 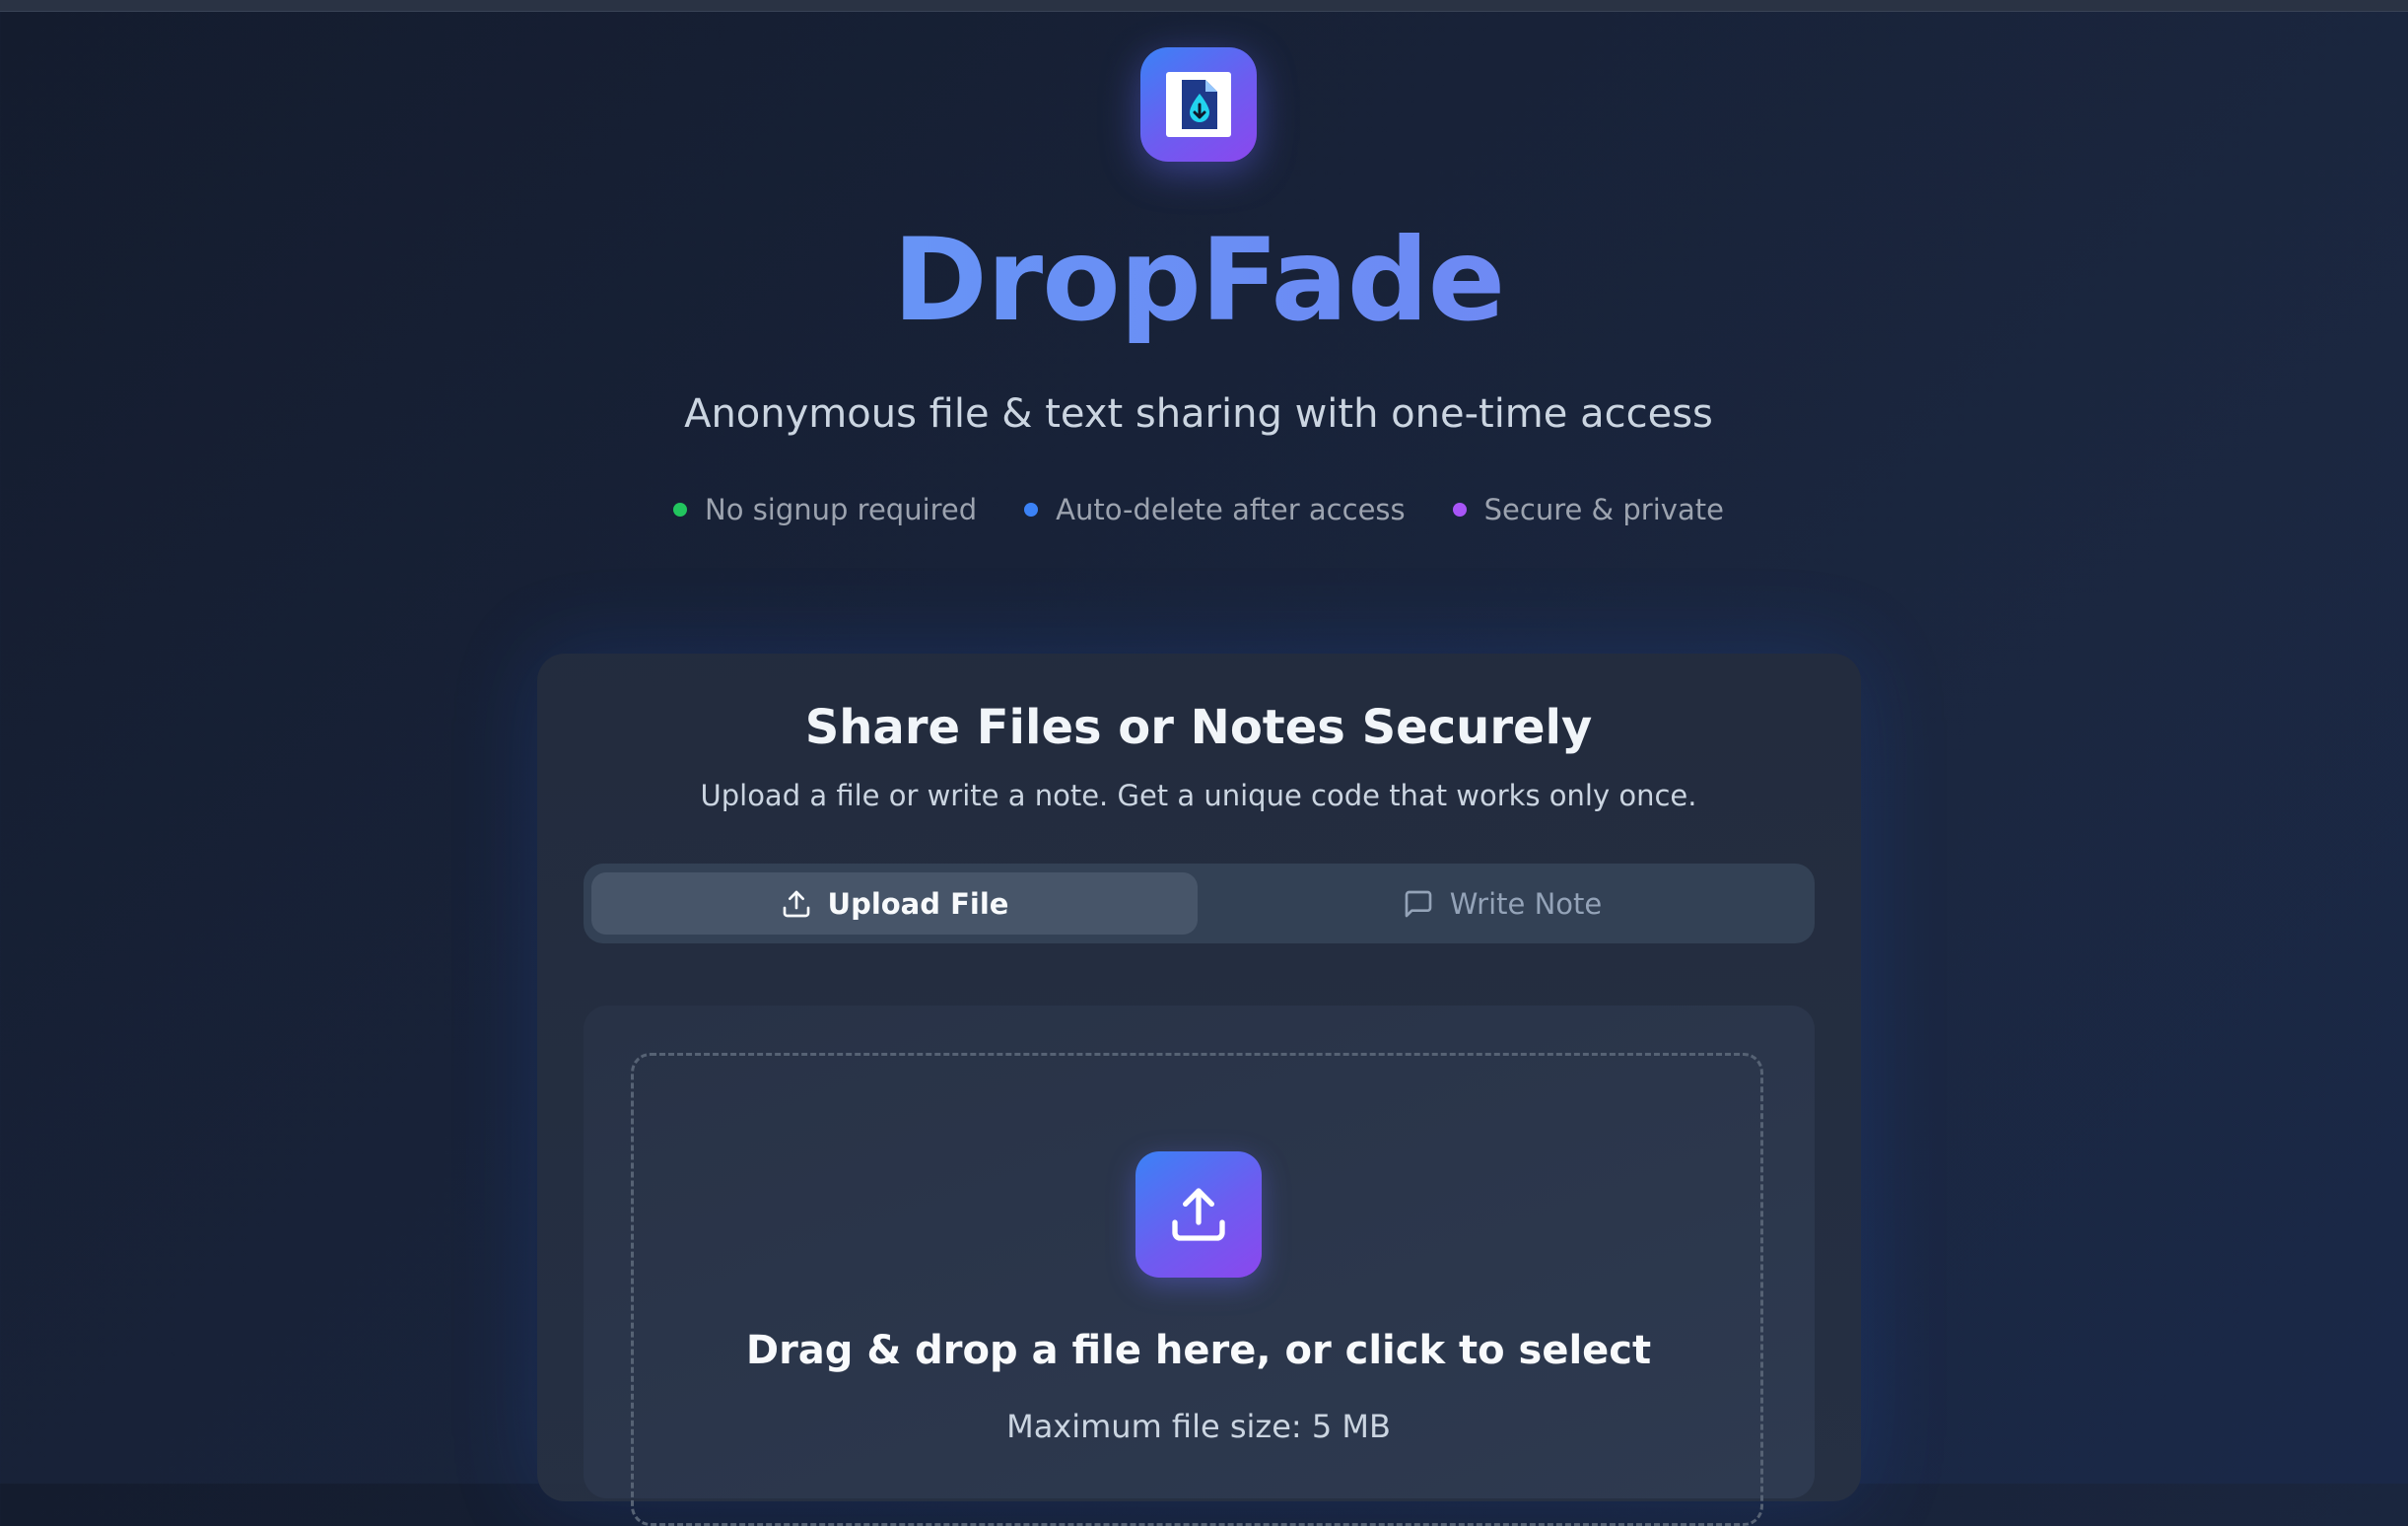 I want to click on feature-item: Auto-delete after access, so click(x=1215, y=509).